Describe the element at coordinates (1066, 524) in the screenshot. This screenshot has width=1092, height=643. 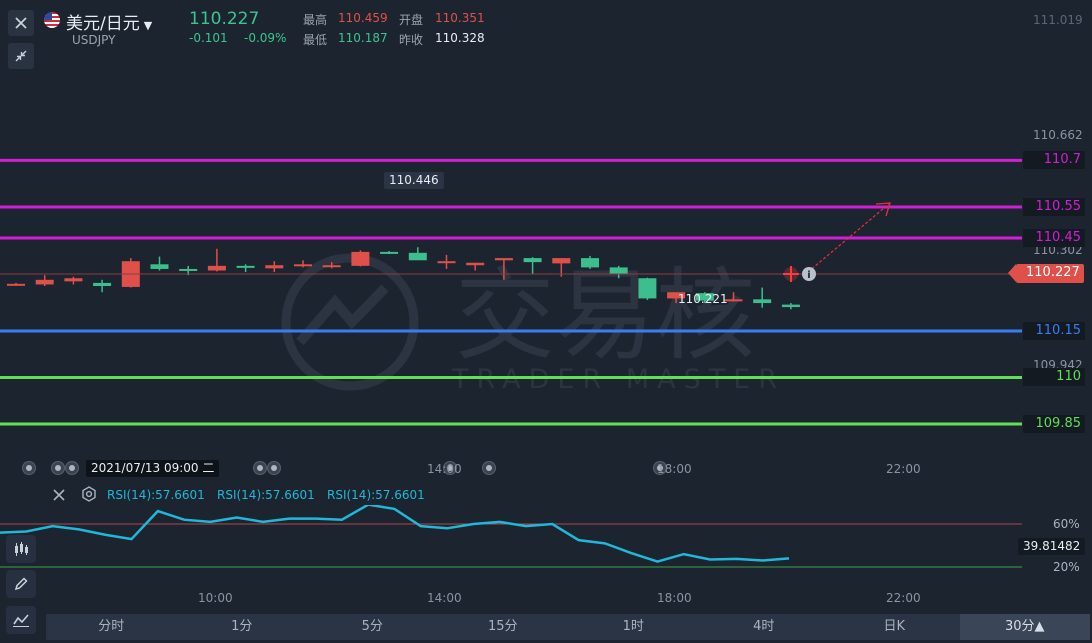
I see `rsi-level-high: 60%` at that location.